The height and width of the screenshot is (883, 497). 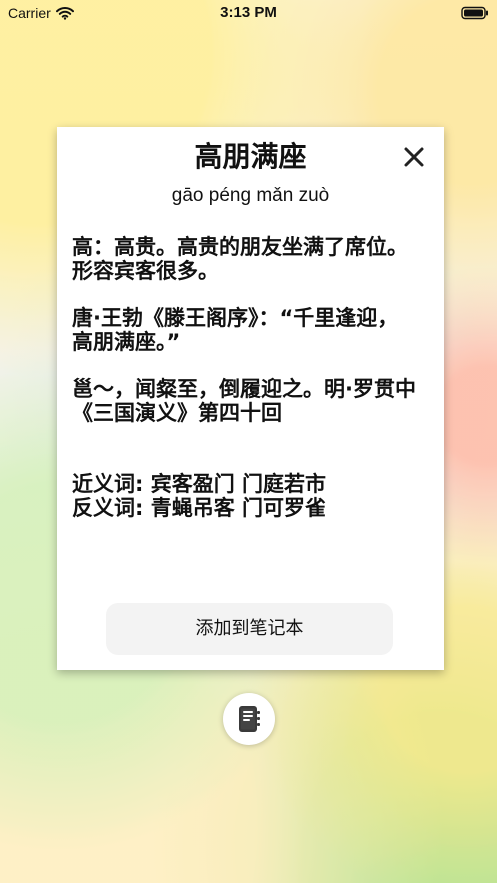 I want to click on add-to-notebook-button: 添加到笔记本, so click(x=249, y=629).